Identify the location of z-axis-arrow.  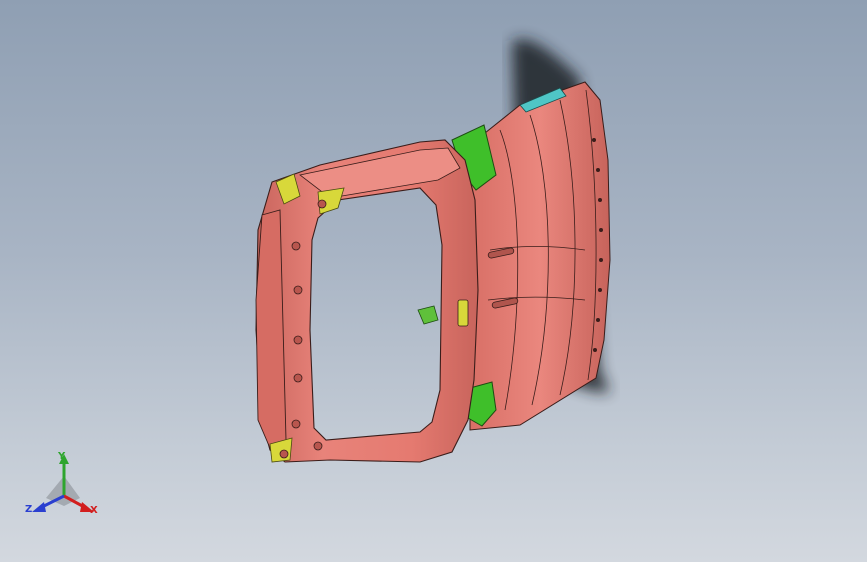
(39, 507).